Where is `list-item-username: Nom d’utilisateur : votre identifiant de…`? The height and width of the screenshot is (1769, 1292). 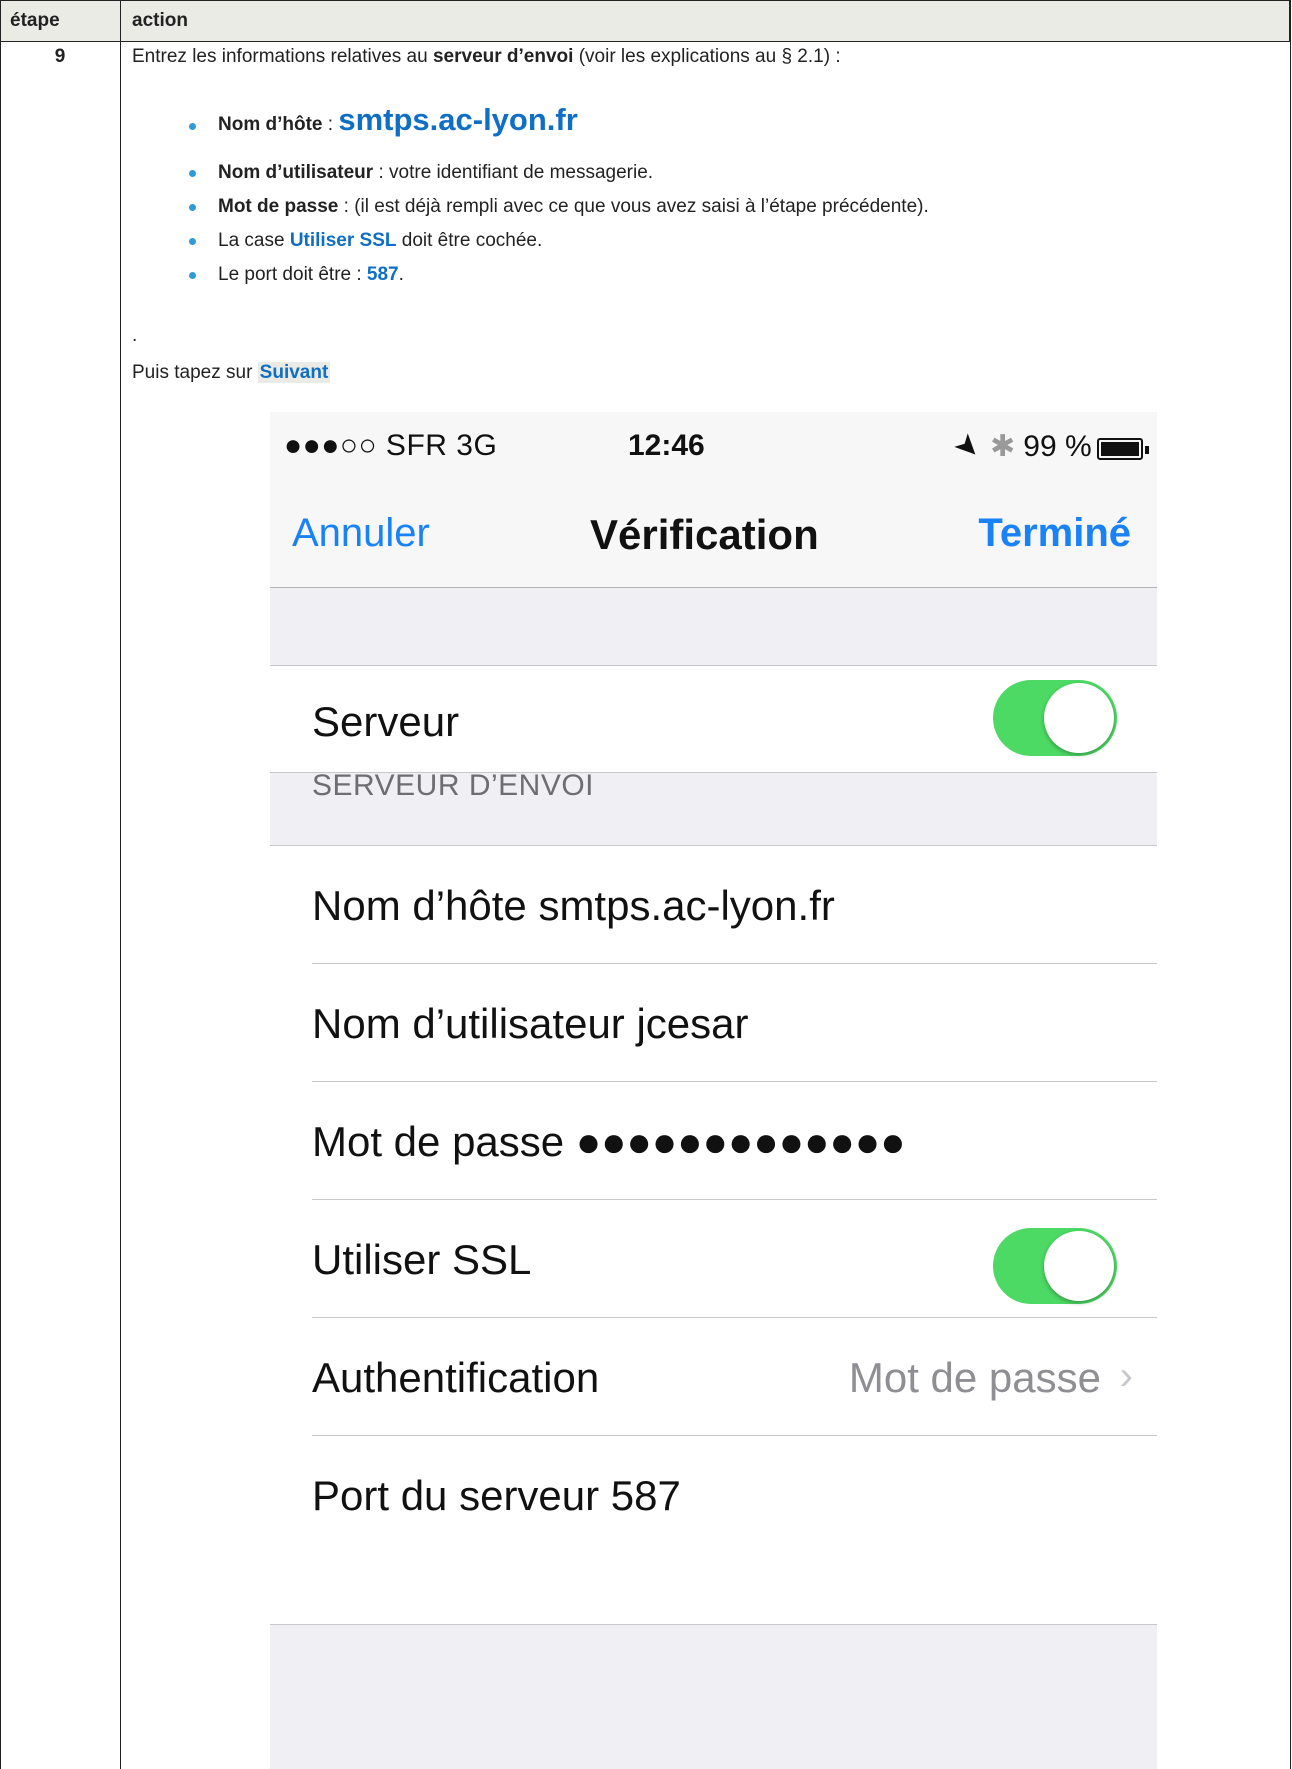 list-item-username: Nom d’utilisateur : votre identifiant de… is located at coordinates (559, 176).